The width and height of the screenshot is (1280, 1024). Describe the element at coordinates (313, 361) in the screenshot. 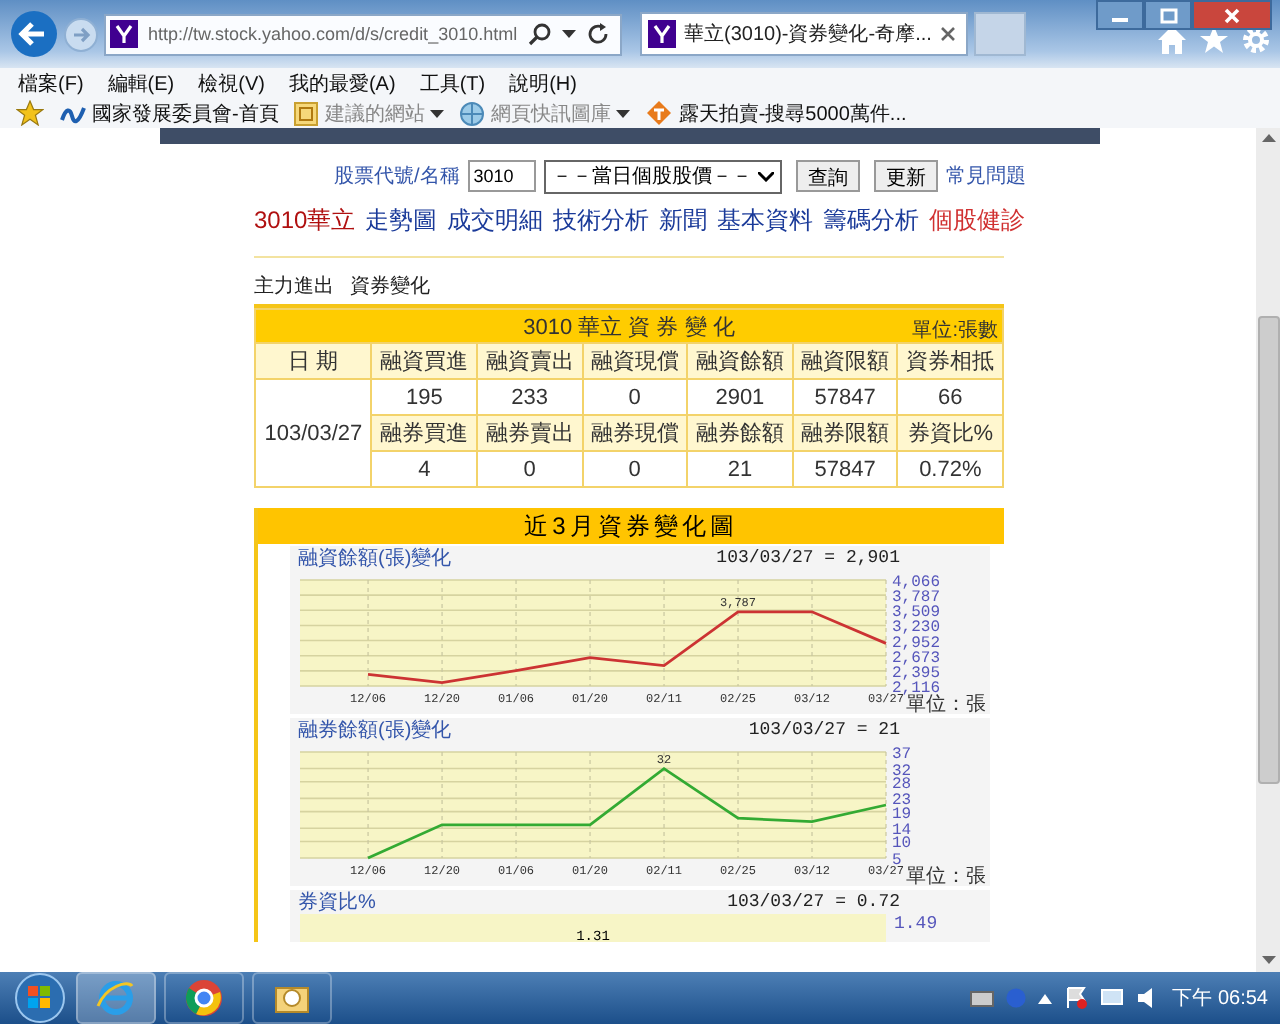

I see `column-header: 日 期` at that location.